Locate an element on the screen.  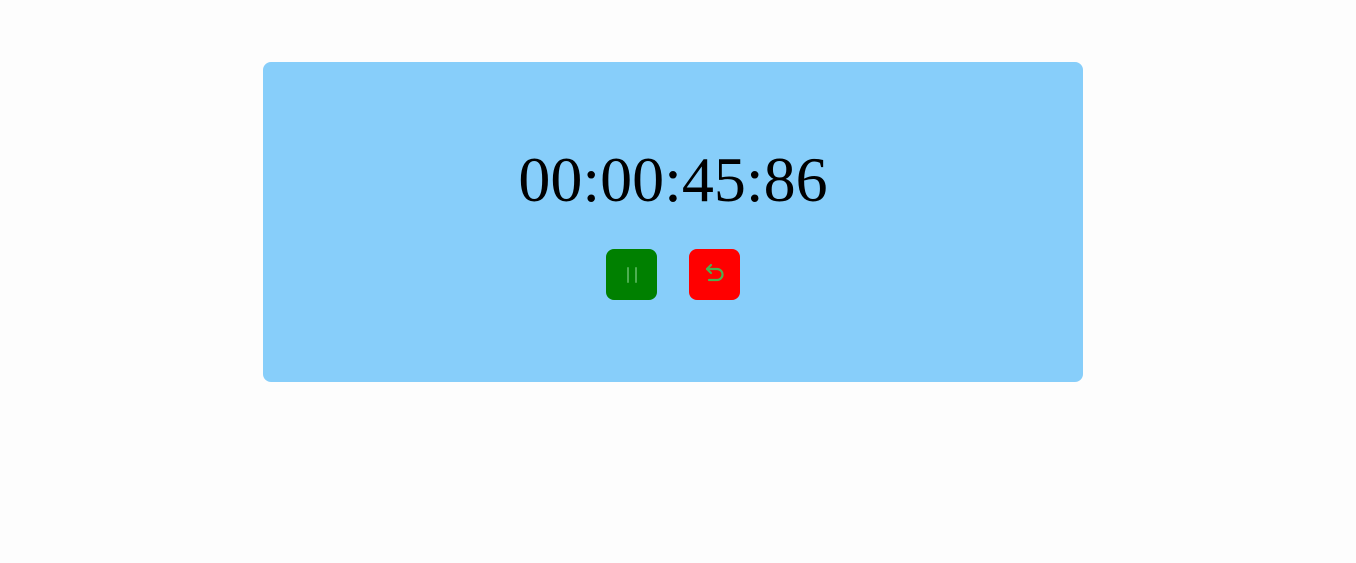
pause-icon is located at coordinates (632, 275).